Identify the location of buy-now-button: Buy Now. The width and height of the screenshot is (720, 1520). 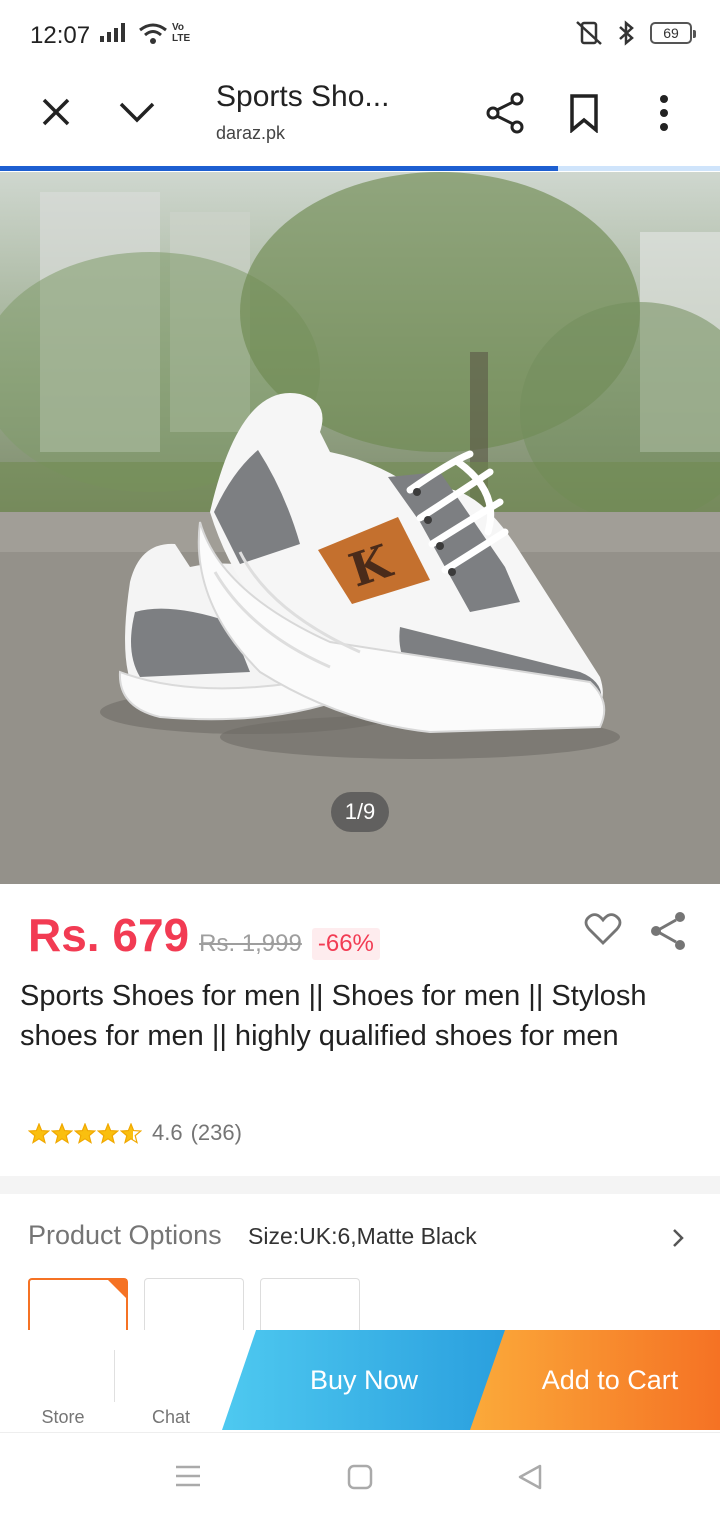
(364, 1380).